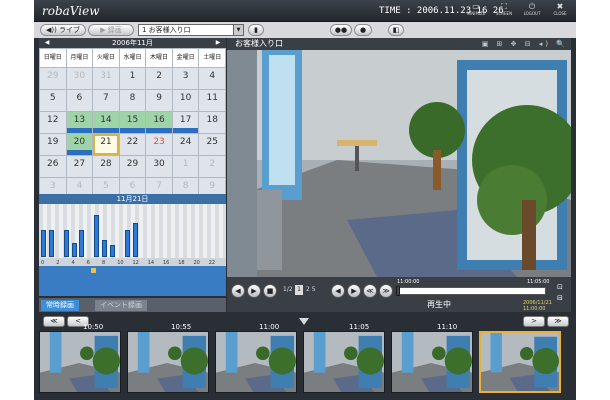  Describe the element at coordinates (471, 291) in the screenshot. I see `playback-slider` at that location.